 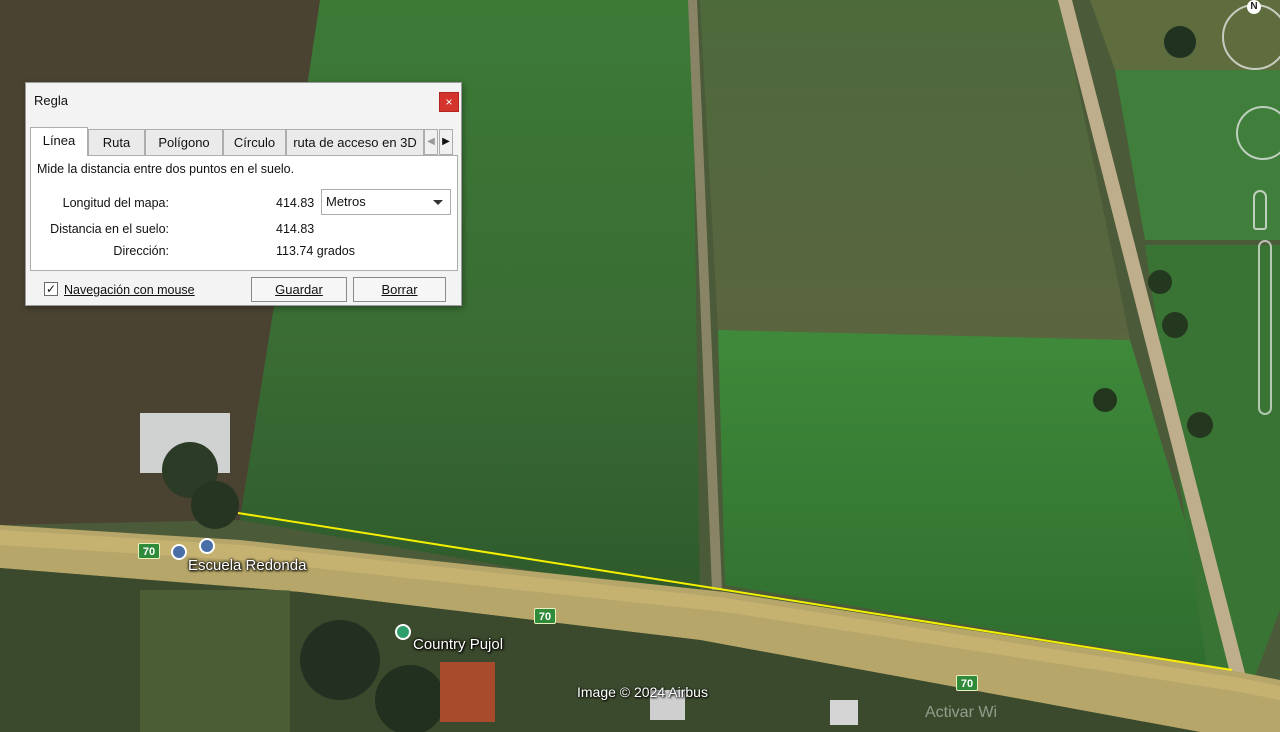 What do you see at coordinates (115, 203) in the screenshot?
I see `map-length-label: Longitud del mapa:` at bounding box center [115, 203].